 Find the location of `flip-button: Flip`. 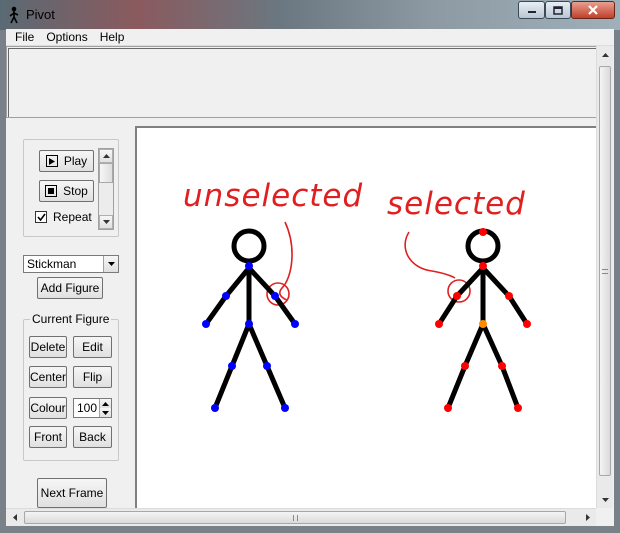

flip-button: Flip is located at coordinates (92, 377).